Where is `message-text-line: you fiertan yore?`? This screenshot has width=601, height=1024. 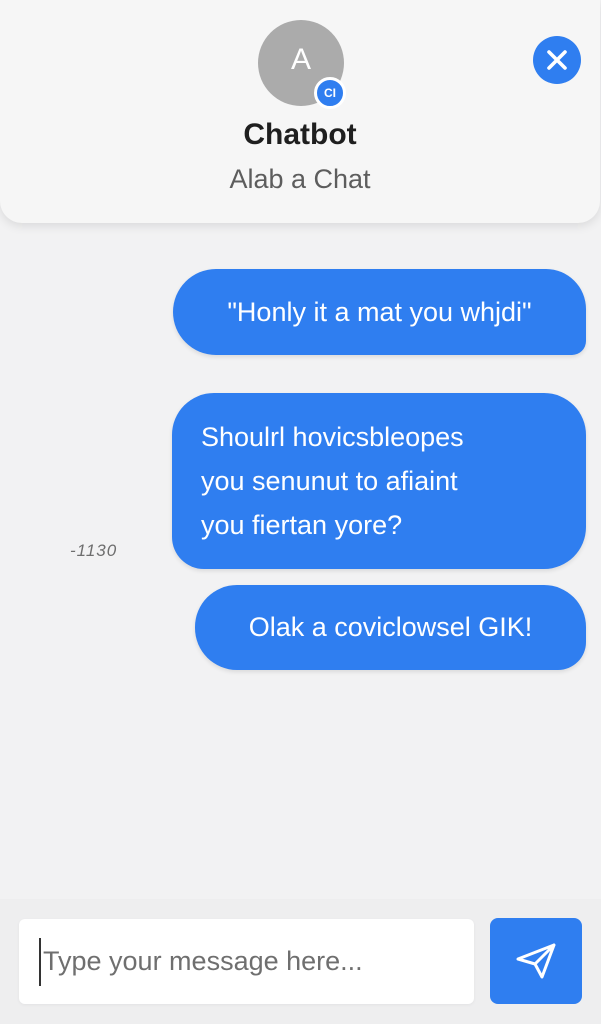
message-text-line: you fiertan yore? is located at coordinates (302, 525).